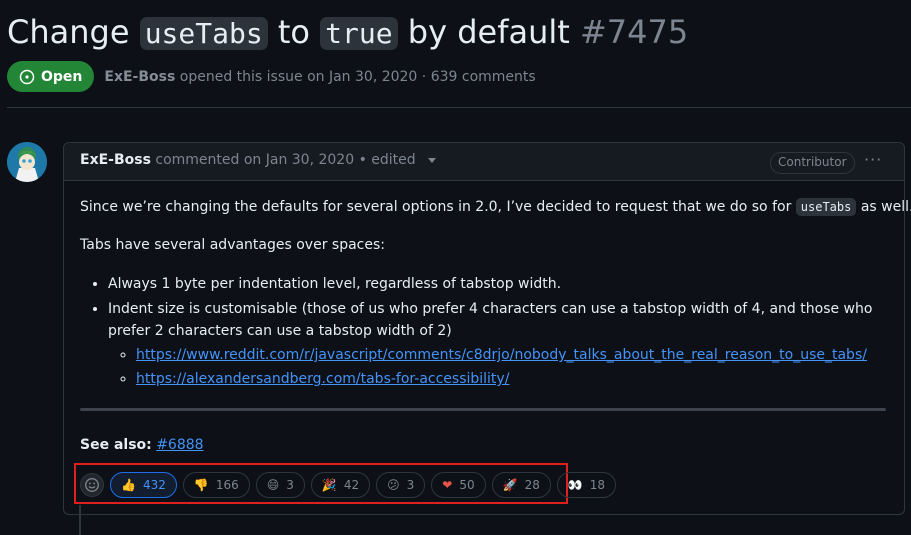  What do you see at coordinates (179, 445) in the screenshot?
I see `see-also-issue-link: #6888` at bounding box center [179, 445].